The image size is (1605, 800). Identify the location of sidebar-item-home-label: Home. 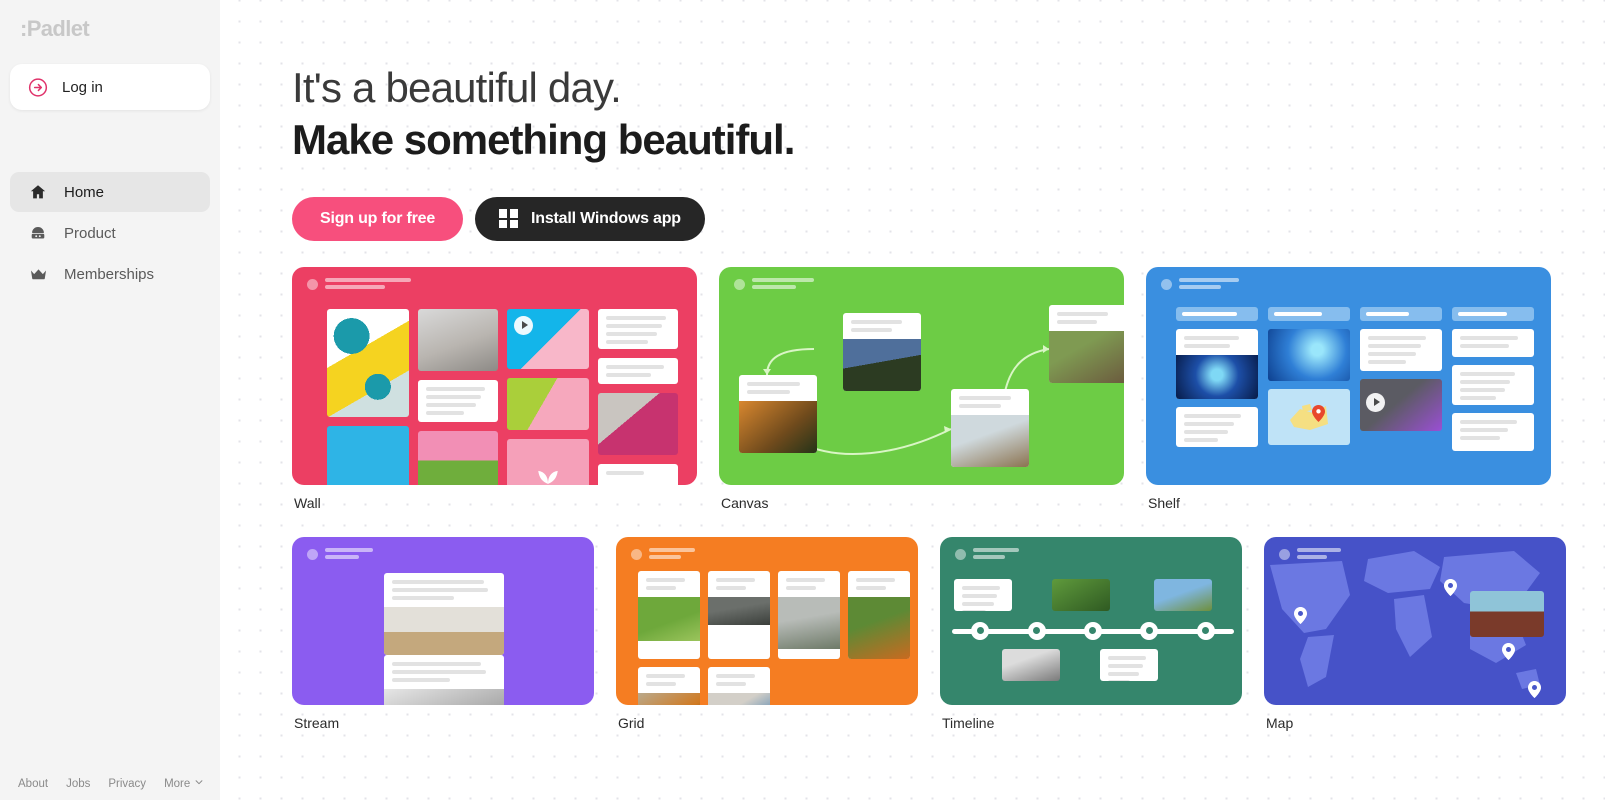
(84, 192).